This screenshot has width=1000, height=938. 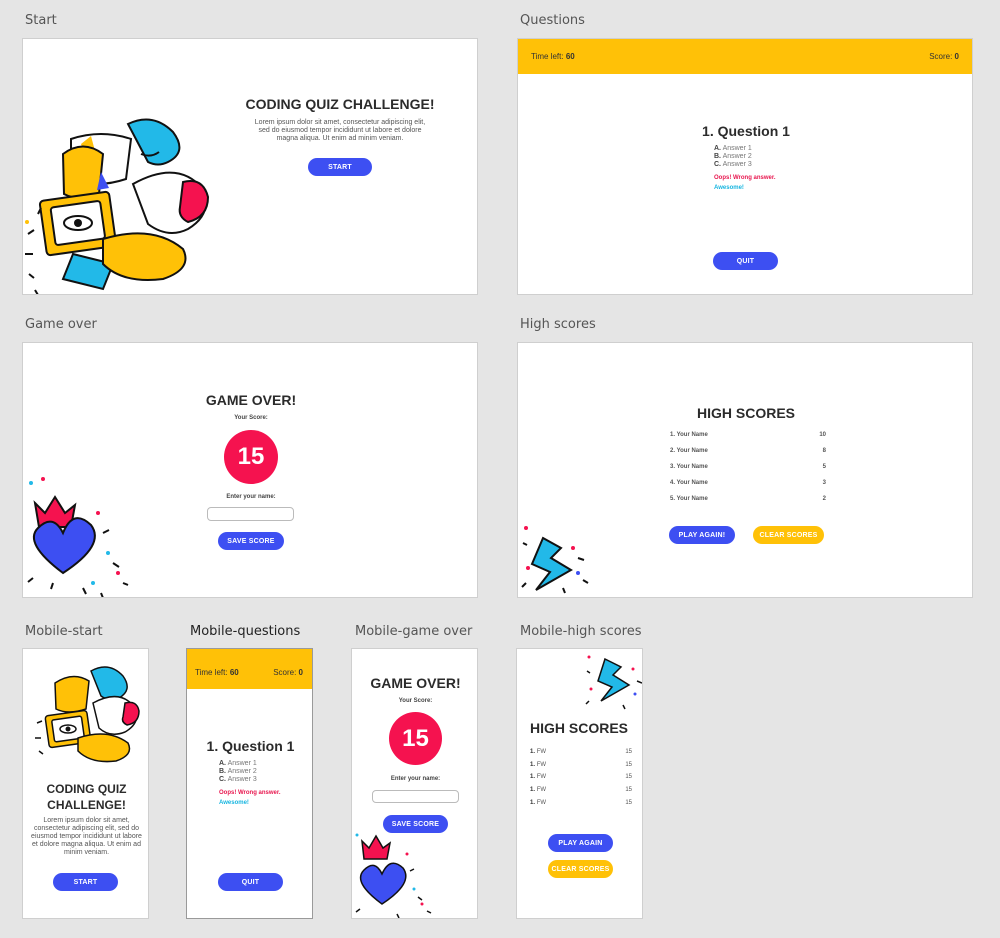 I want to click on questions-header-bar: Time left: 60 Score: 0, so click(x=745, y=56).